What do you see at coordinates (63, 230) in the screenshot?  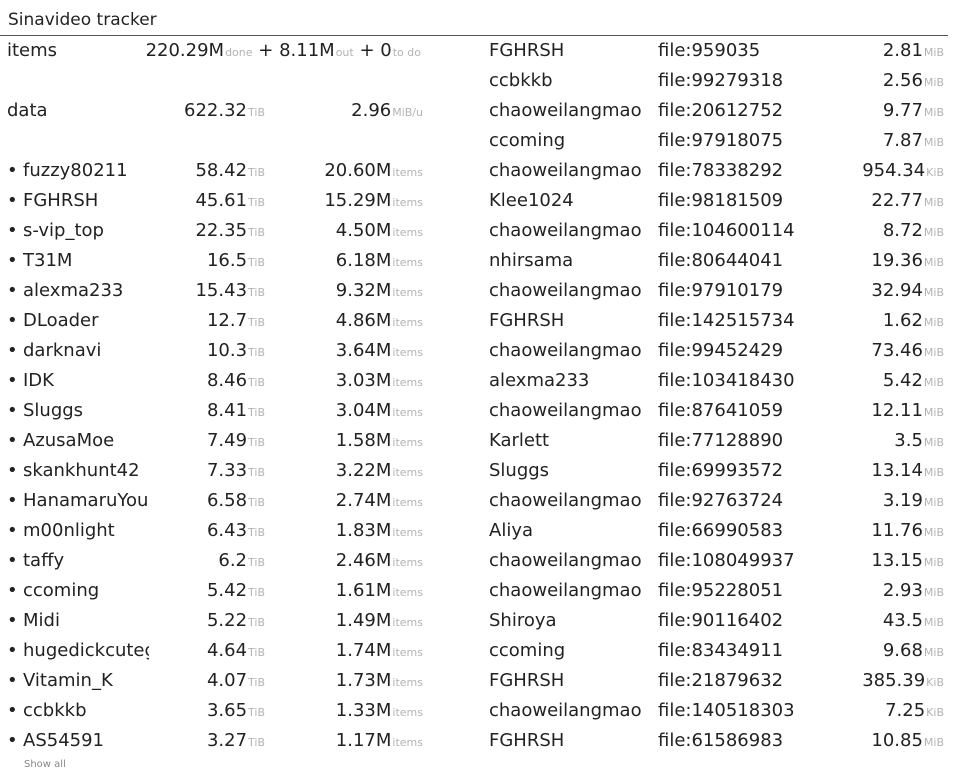 I see `downloader-label: s-vip_top` at bounding box center [63, 230].